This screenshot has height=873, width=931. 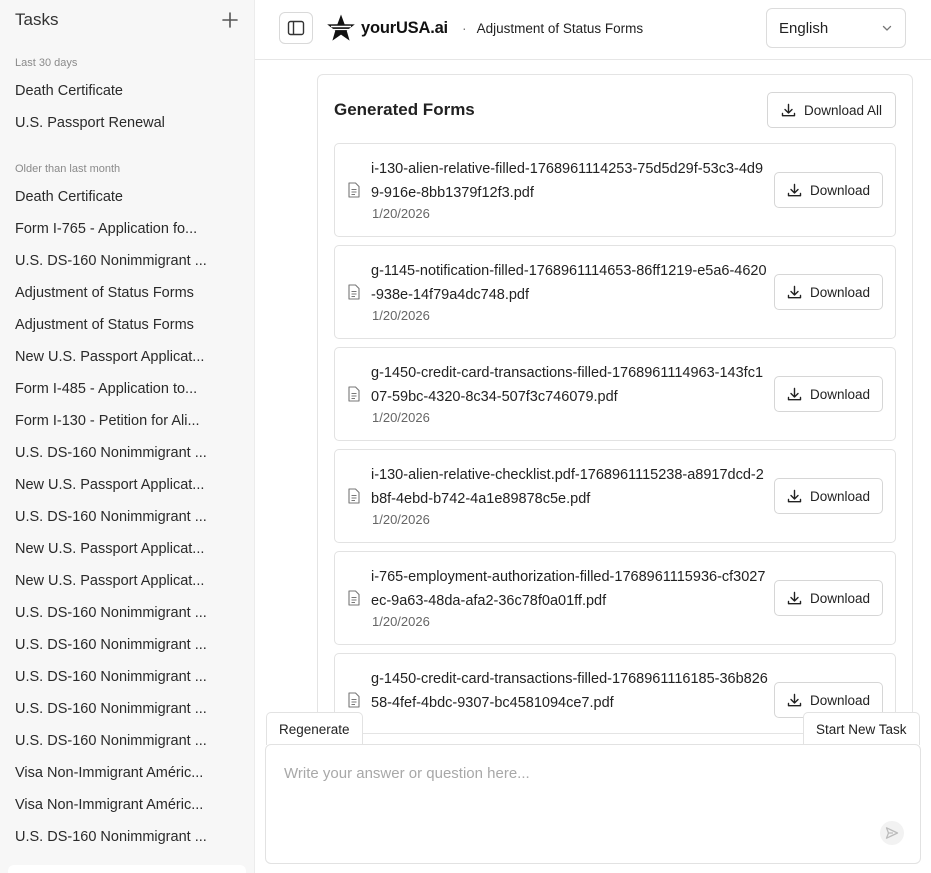 I want to click on language-select: English, so click(x=836, y=28).